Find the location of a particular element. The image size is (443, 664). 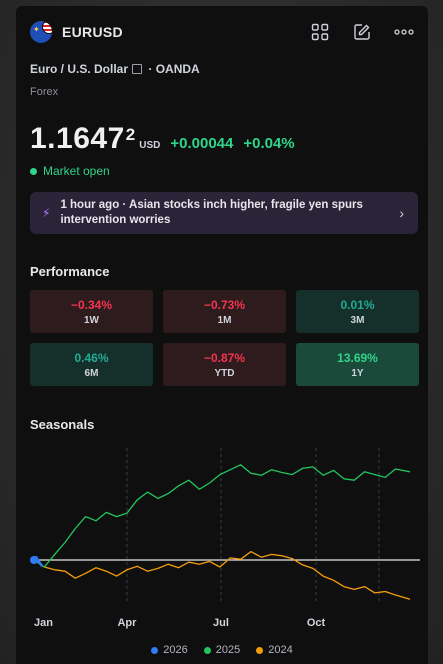

performance-value: 0.01% is located at coordinates (357, 304).